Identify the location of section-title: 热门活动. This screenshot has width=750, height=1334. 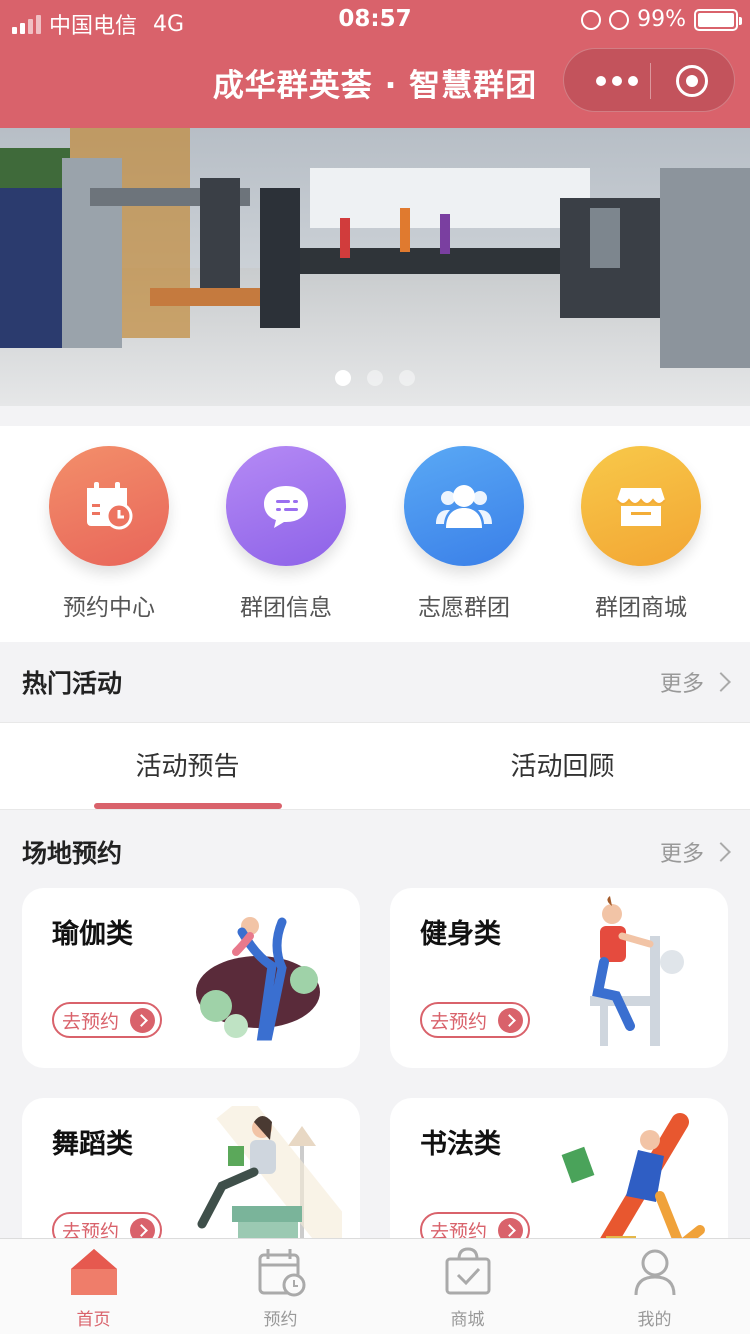
(72, 683).